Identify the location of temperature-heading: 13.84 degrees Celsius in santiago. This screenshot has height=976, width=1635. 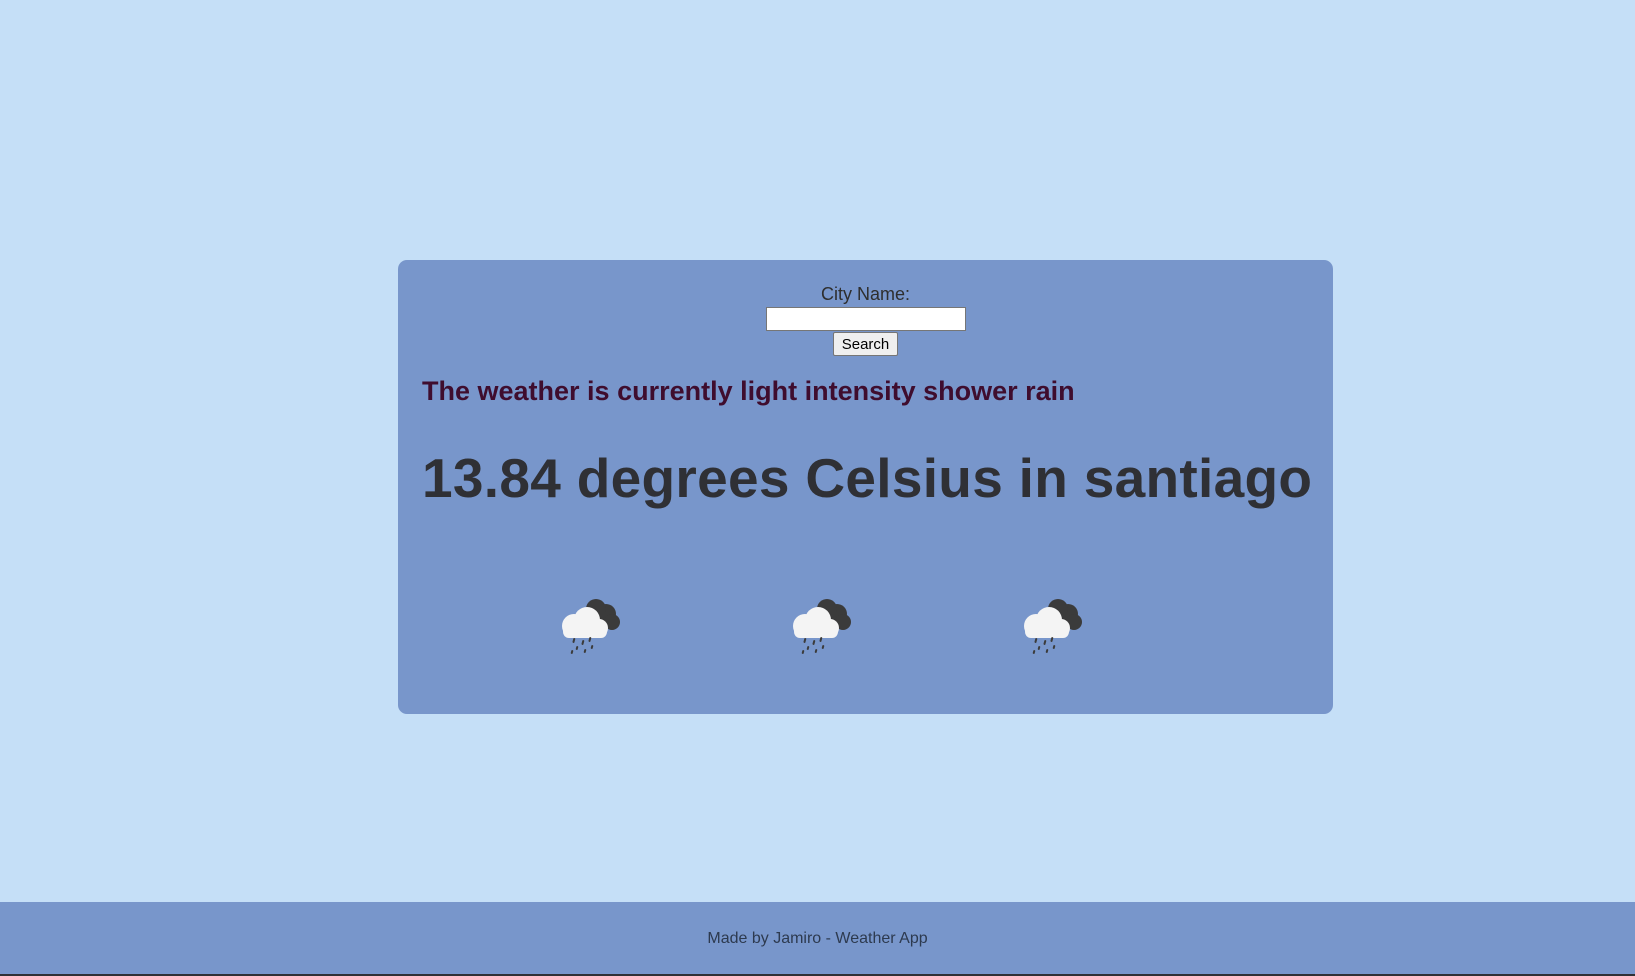
(867, 478).